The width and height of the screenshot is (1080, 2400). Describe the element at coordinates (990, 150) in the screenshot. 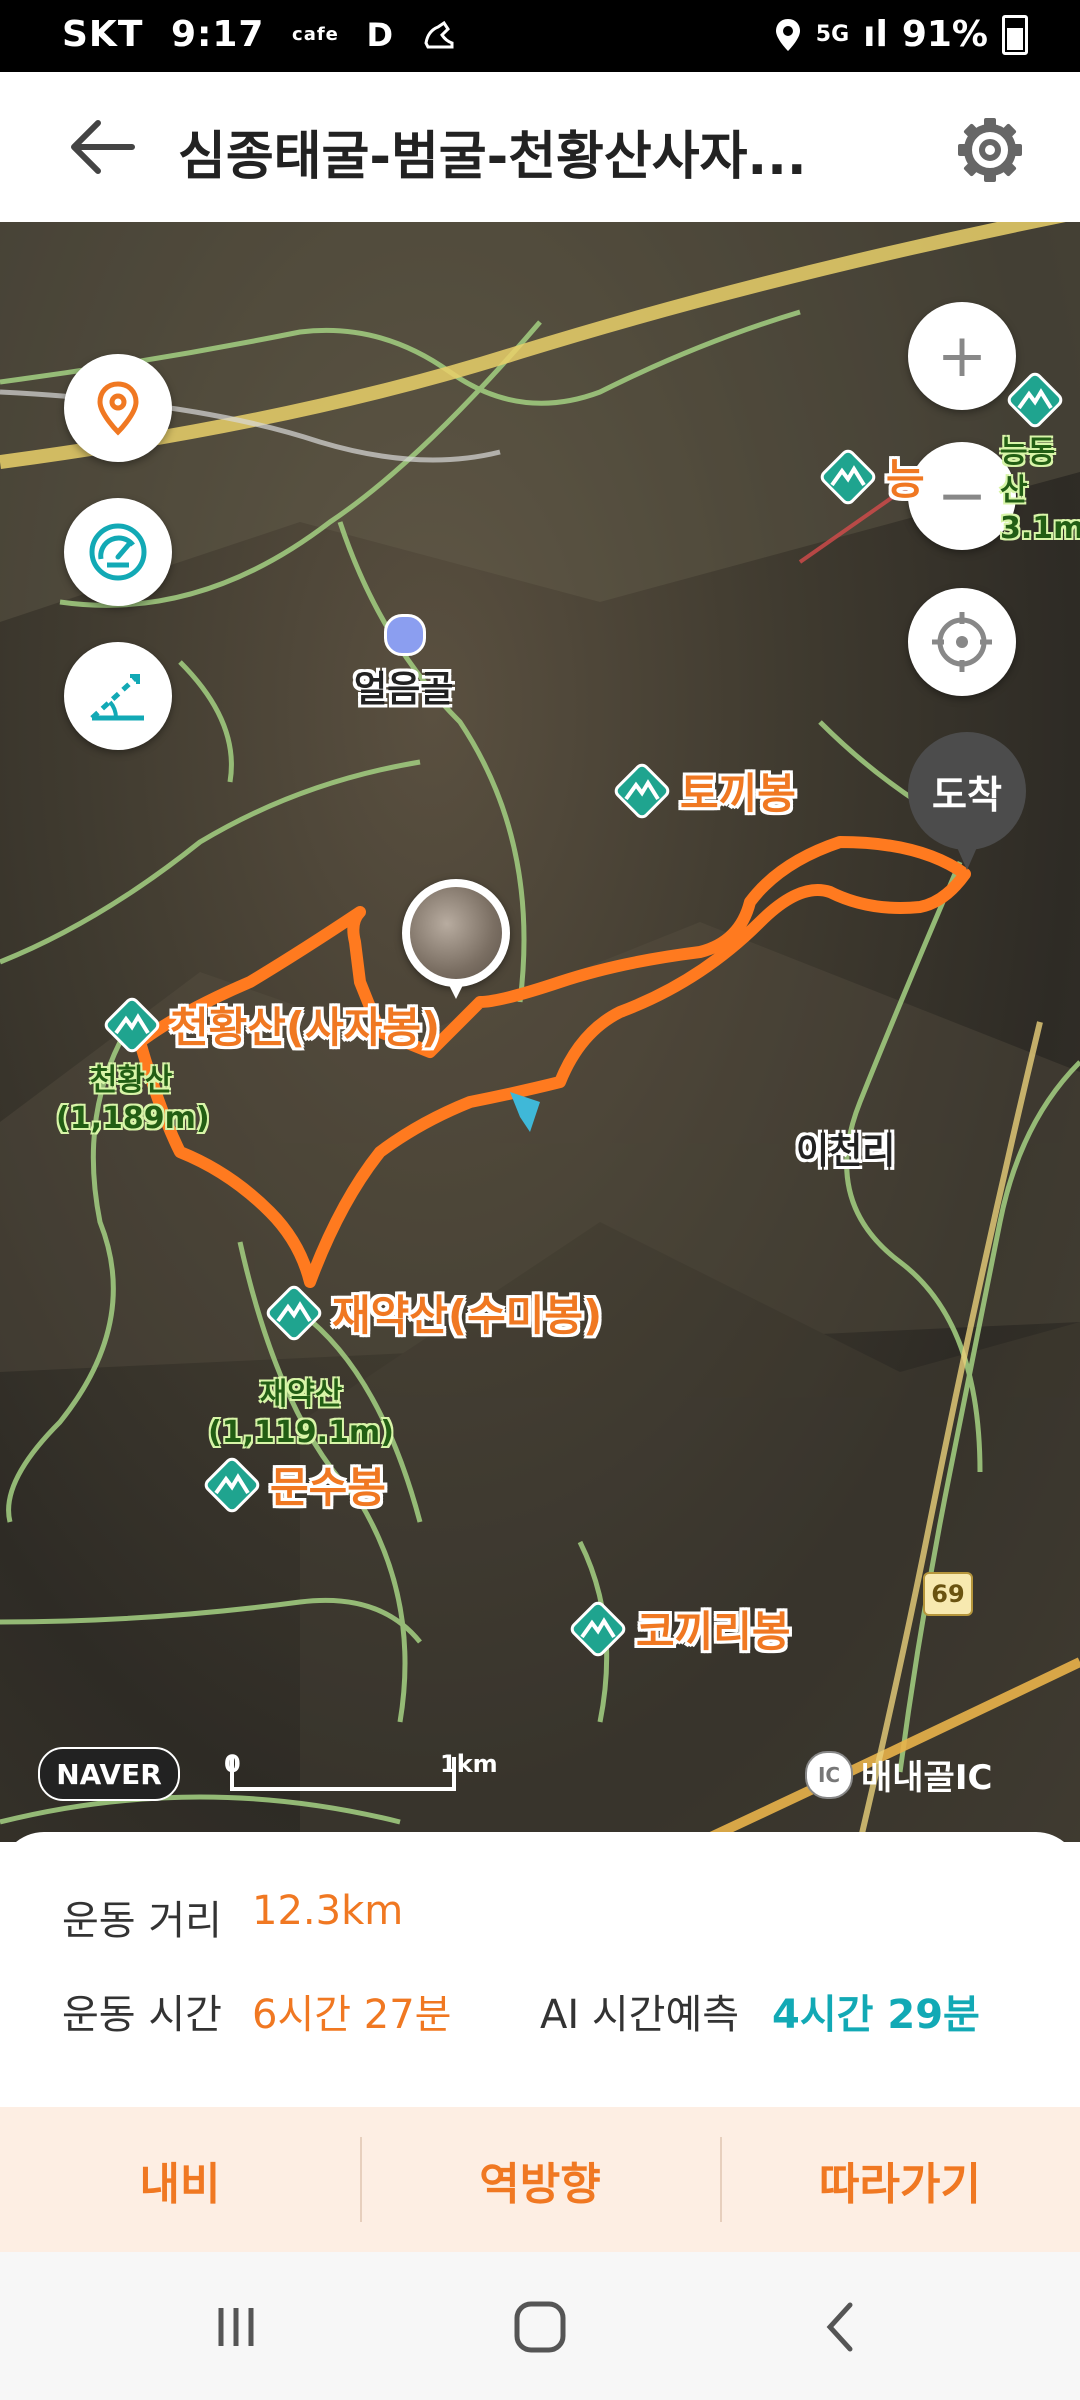

I see `settings-gear-icon` at that location.